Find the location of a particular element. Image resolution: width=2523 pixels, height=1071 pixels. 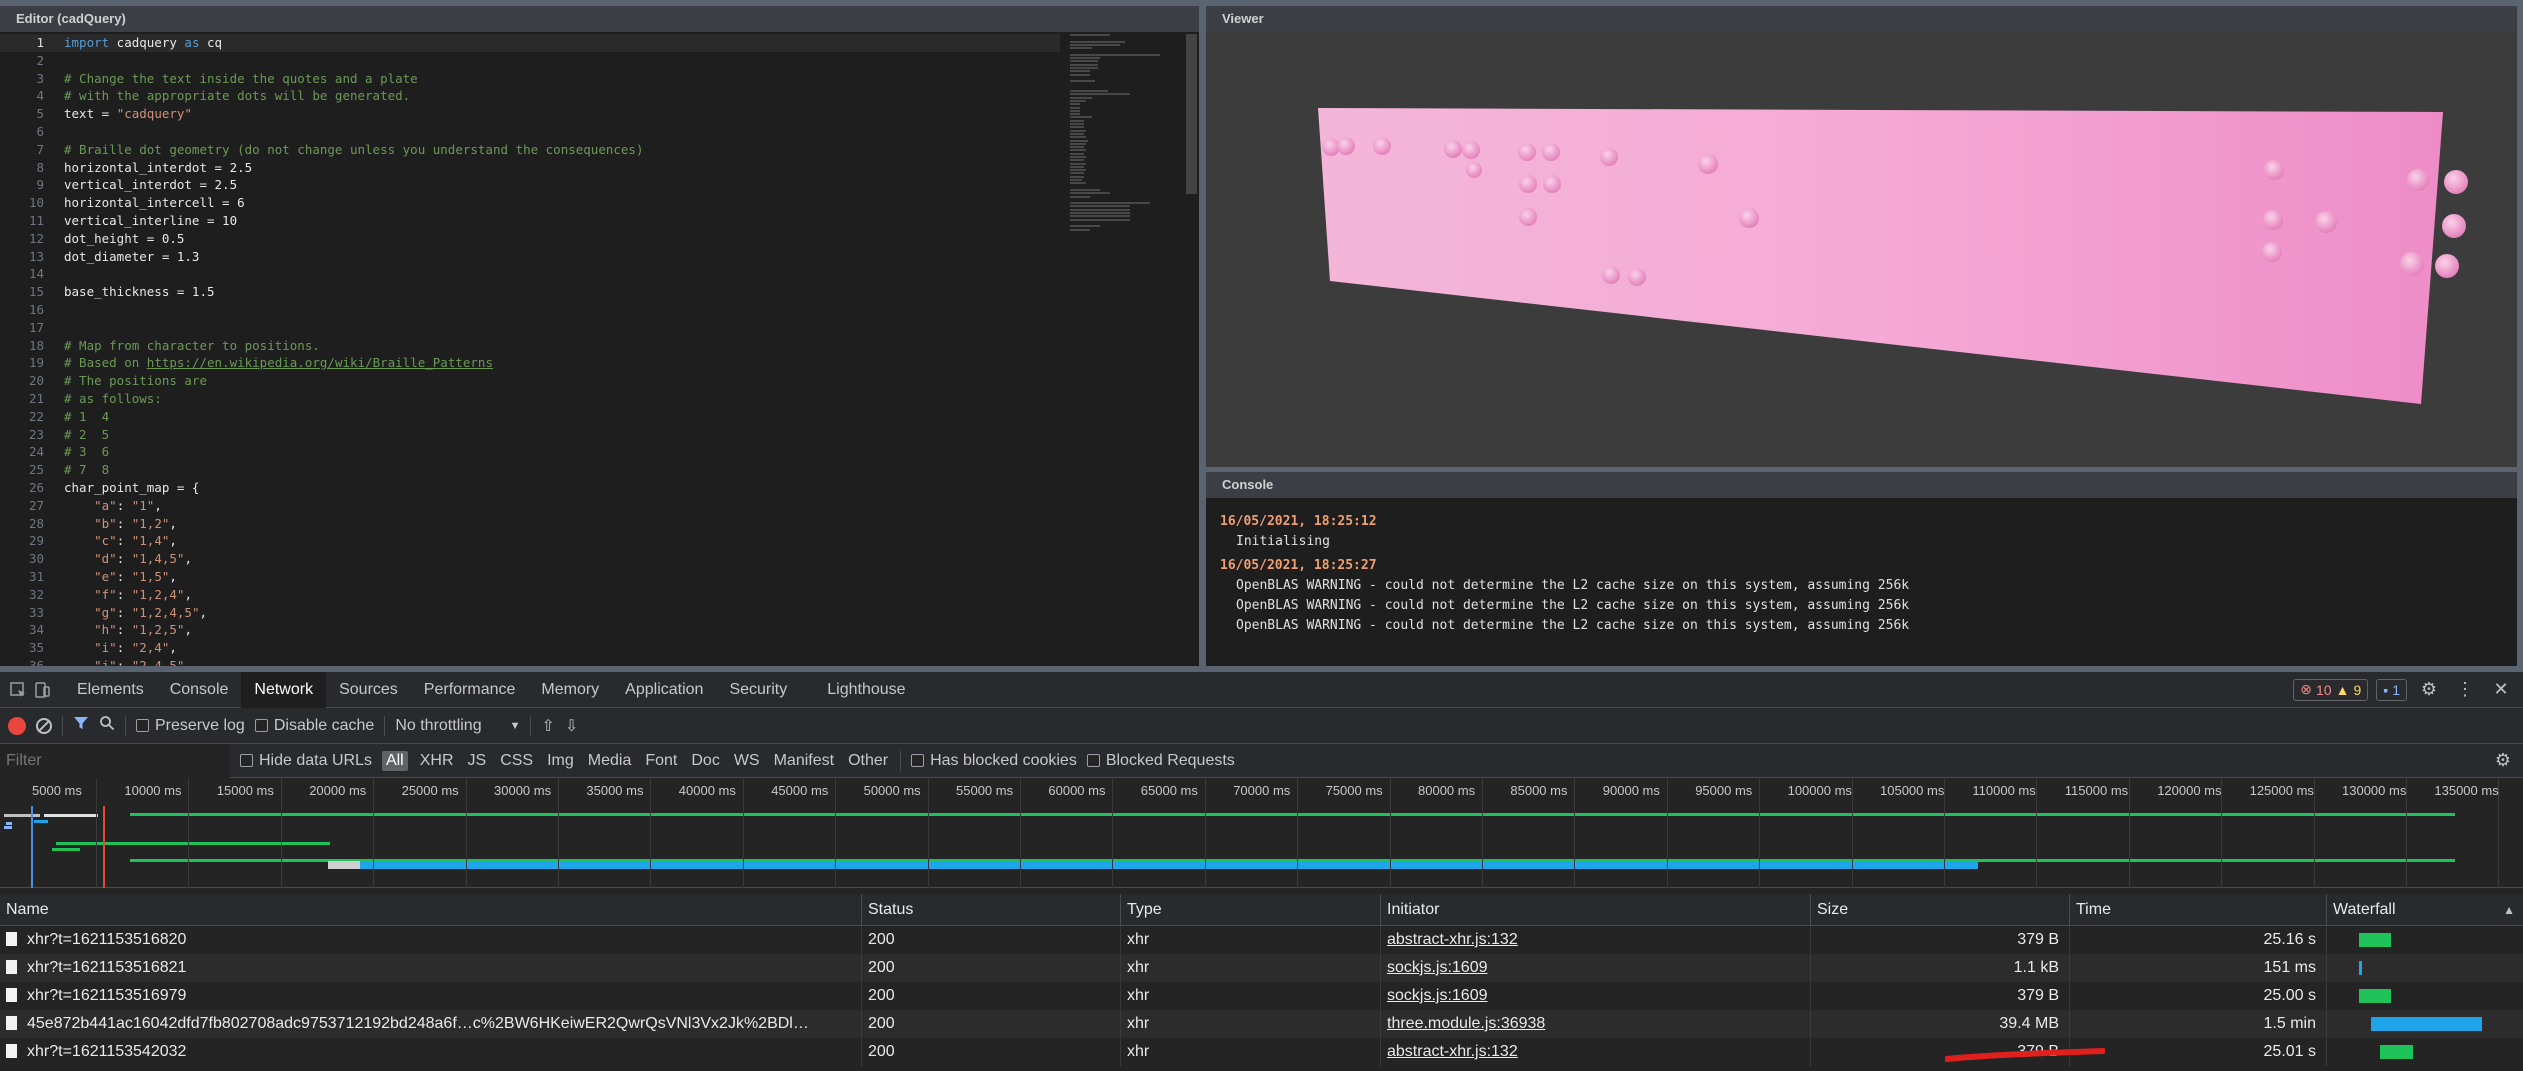

code-text: # The positions are is located at coordinates (135, 381).